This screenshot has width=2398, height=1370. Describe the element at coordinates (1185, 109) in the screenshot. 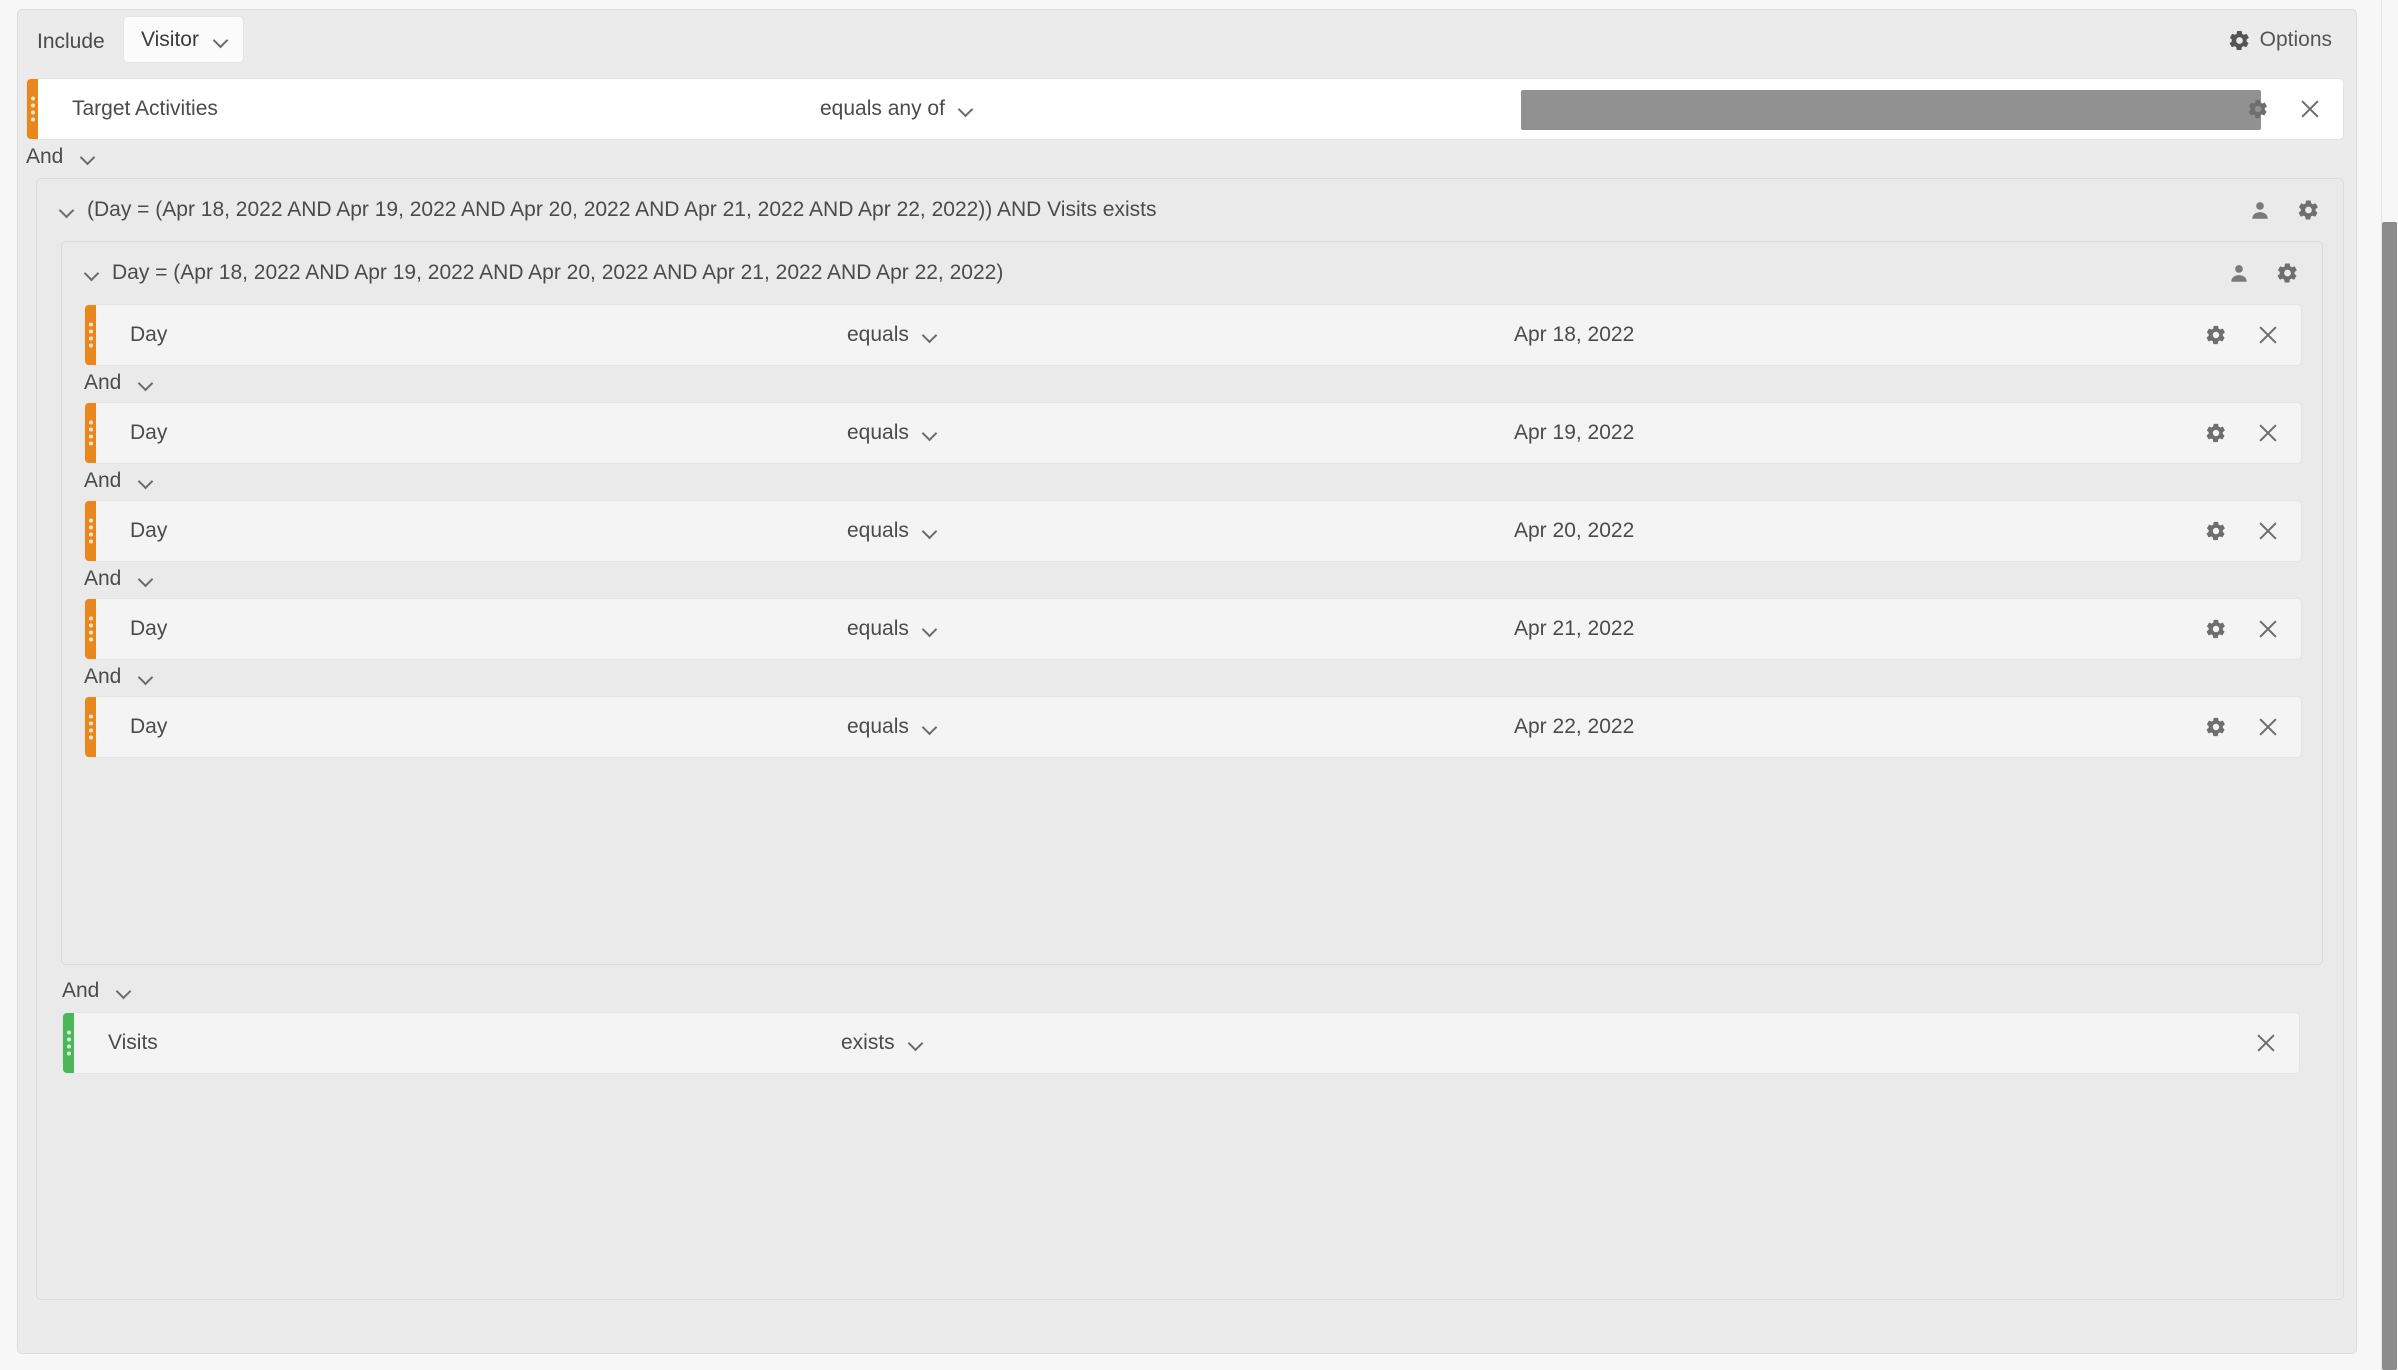

I see `rule-row-target-activities: Target Activities equals any of` at that location.